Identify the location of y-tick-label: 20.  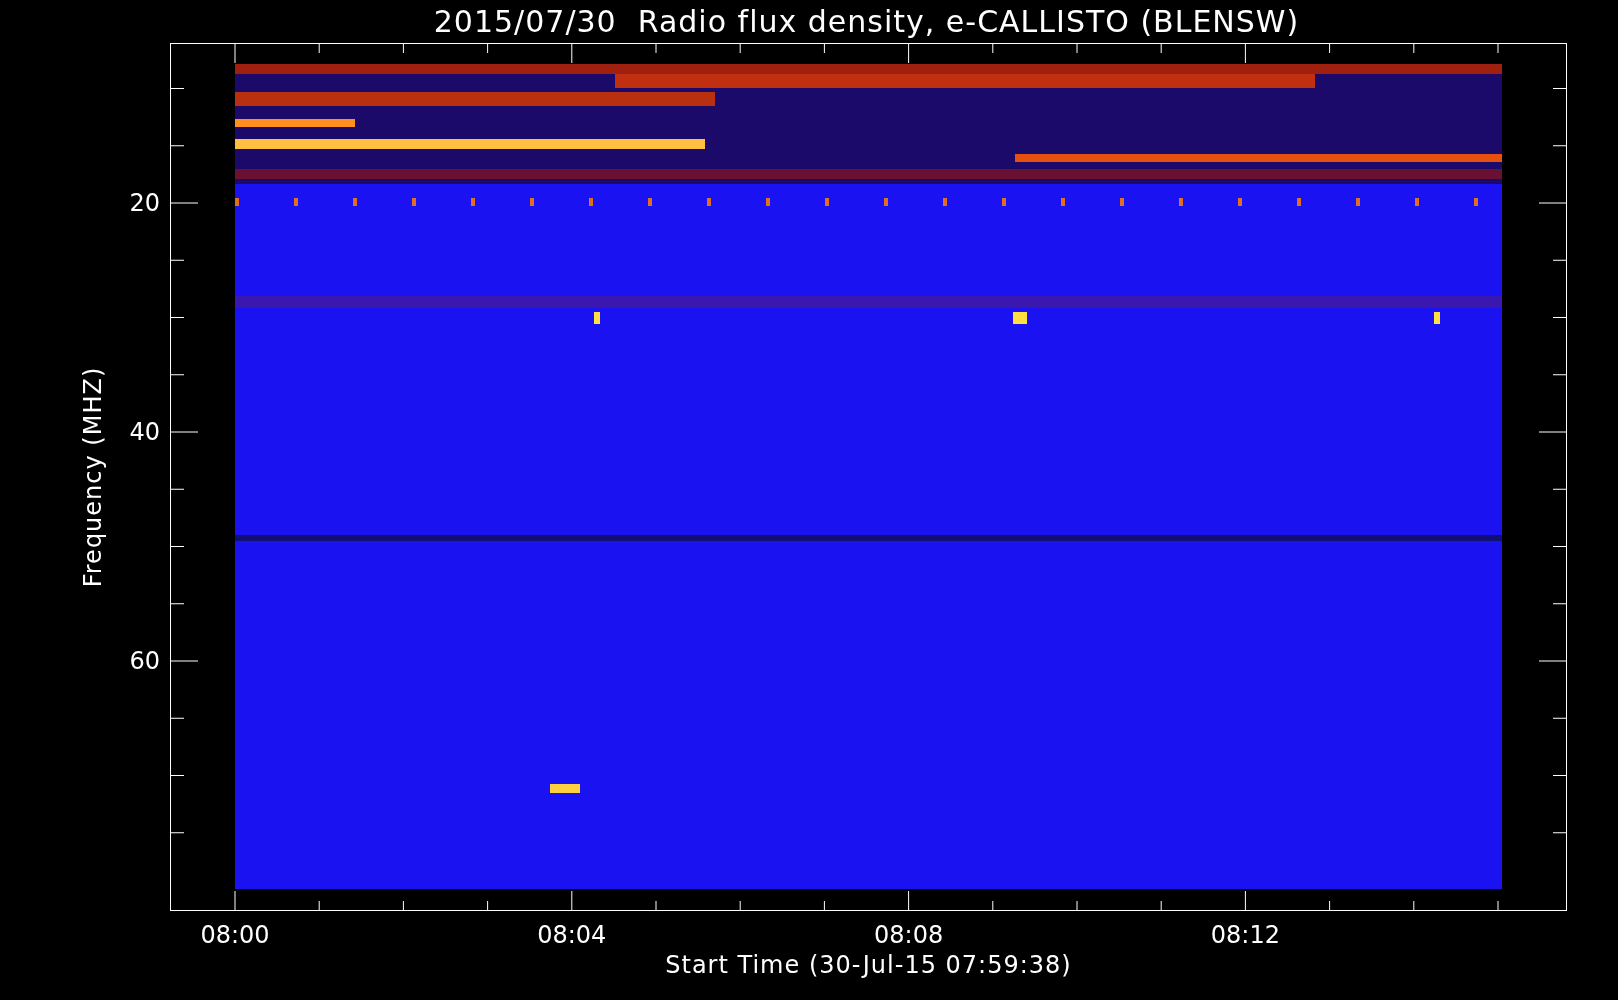
(144, 203).